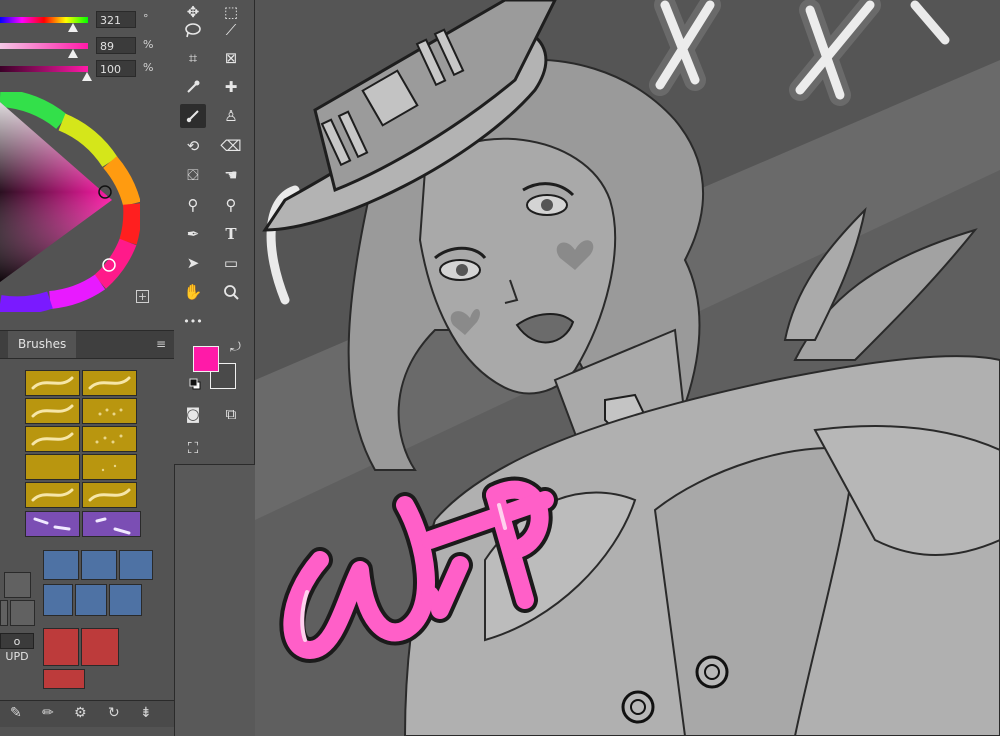 The image size is (1000, 736). What do you see at coordinates (87, 76) in the screenshot?
I see `brightness-slider-thumb` at bounding box center [87, 76].